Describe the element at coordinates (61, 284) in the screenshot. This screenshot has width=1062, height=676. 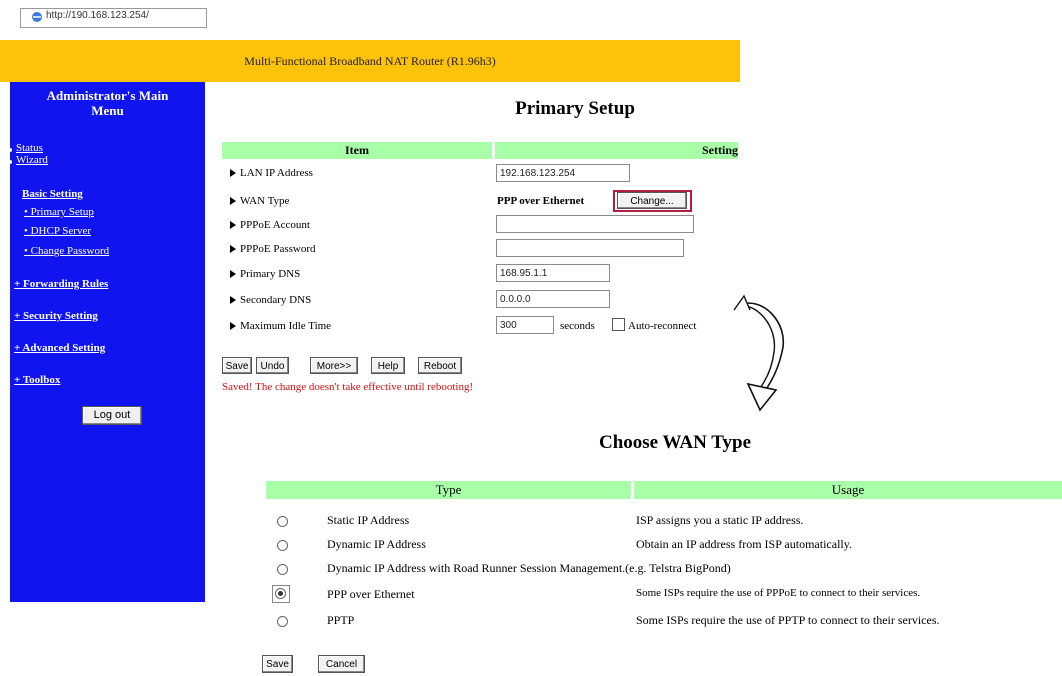
I see `menu-item-forwarding-rules: + Forwarding Rules` at that location.